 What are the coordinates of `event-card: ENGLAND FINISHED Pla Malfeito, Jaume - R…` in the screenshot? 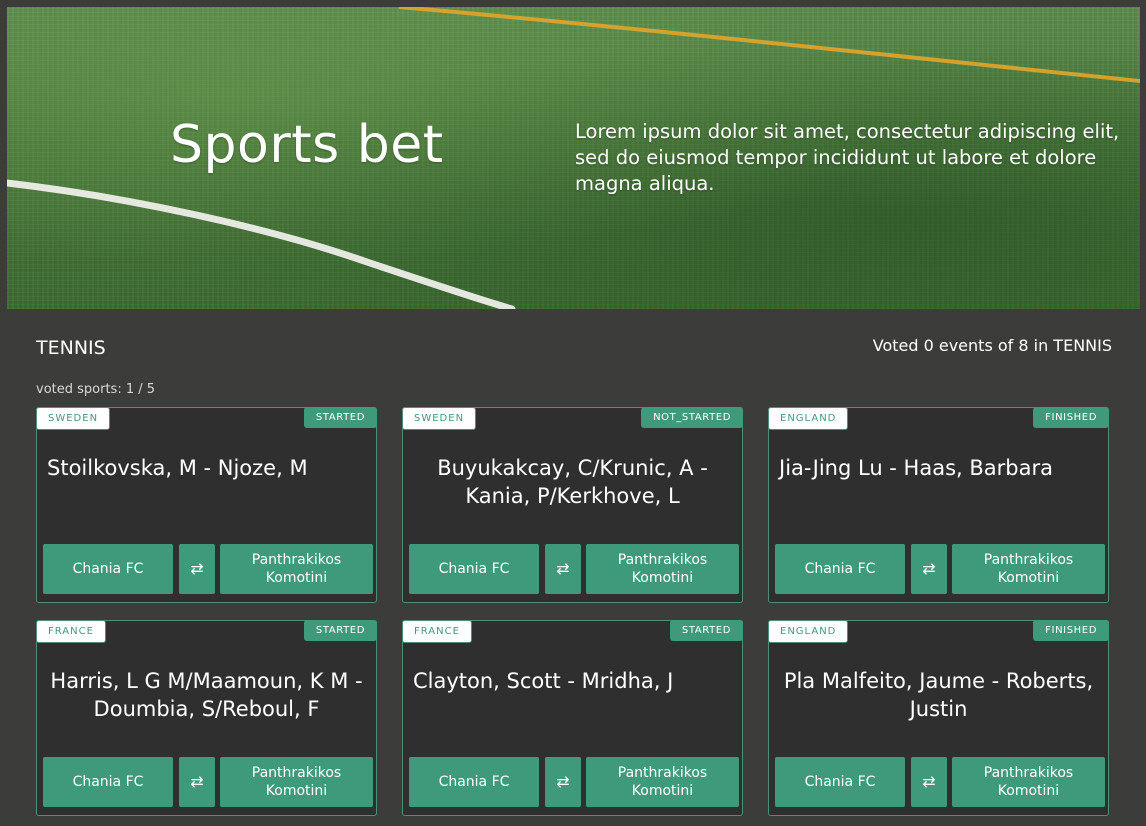 It's located at (938, 718).